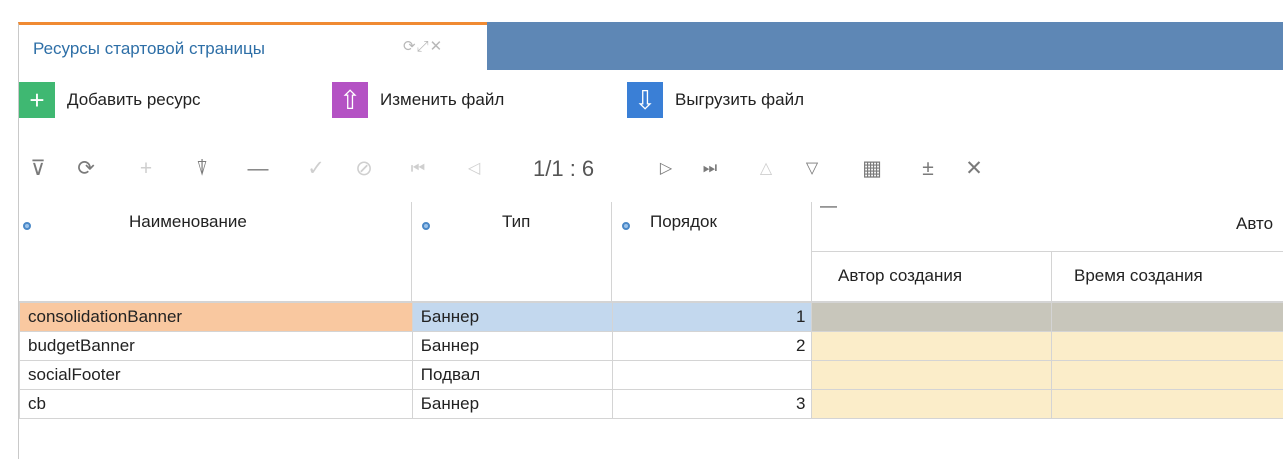  I want to click on table-row: consolidationBanner Баннер 1, so click(651, 317).